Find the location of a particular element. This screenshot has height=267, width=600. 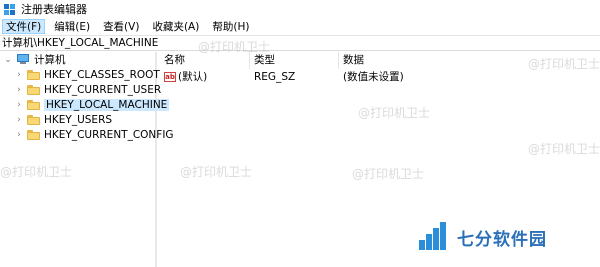

menu-view: 查看(V) is located at coordinates (121, 26).